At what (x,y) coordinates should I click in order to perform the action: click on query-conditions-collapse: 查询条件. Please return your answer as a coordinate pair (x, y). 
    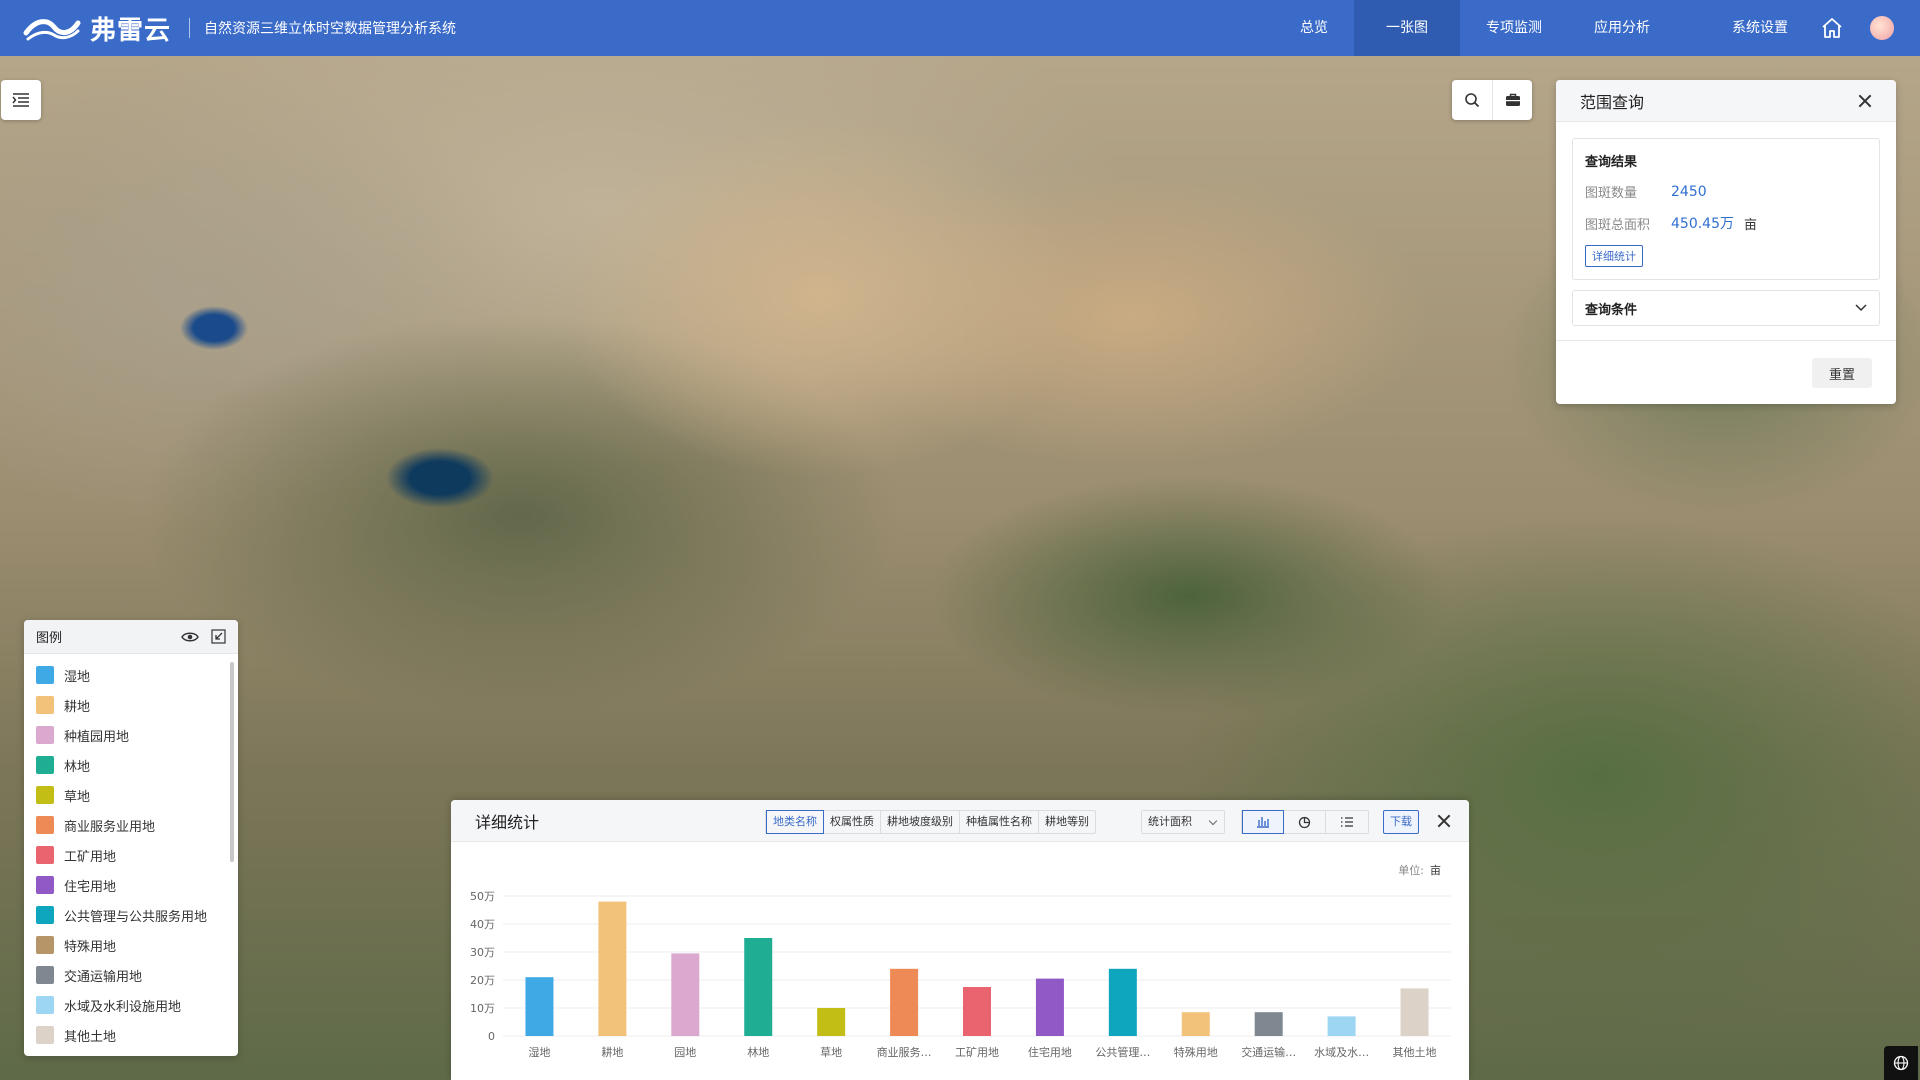
    Looking at the image, I should click on (1726, 308).